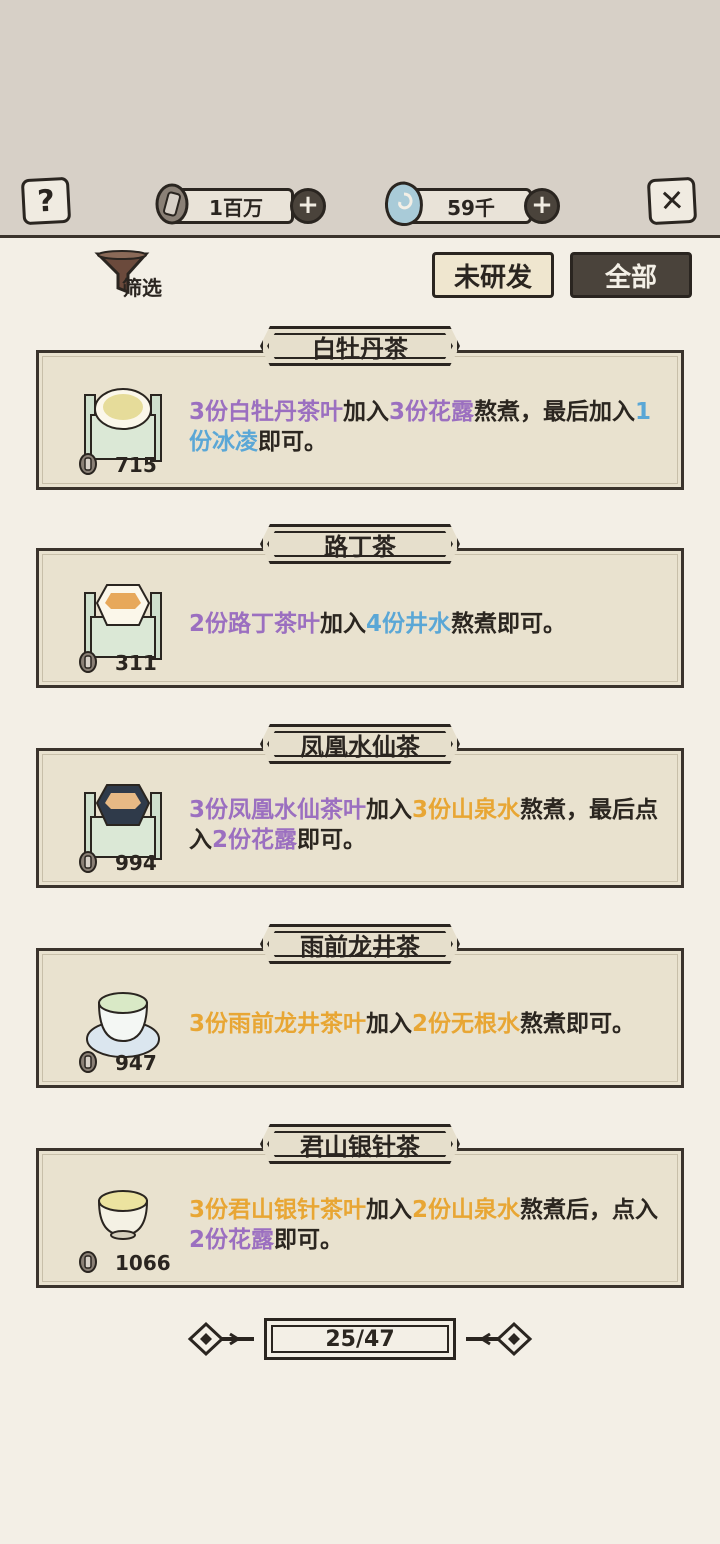  What do you see at coordinates (278, 1024) in the screenshot?
I see `recipe-text-part: 3份雨前龙井茶叶` at bounding box center [278, 1024].